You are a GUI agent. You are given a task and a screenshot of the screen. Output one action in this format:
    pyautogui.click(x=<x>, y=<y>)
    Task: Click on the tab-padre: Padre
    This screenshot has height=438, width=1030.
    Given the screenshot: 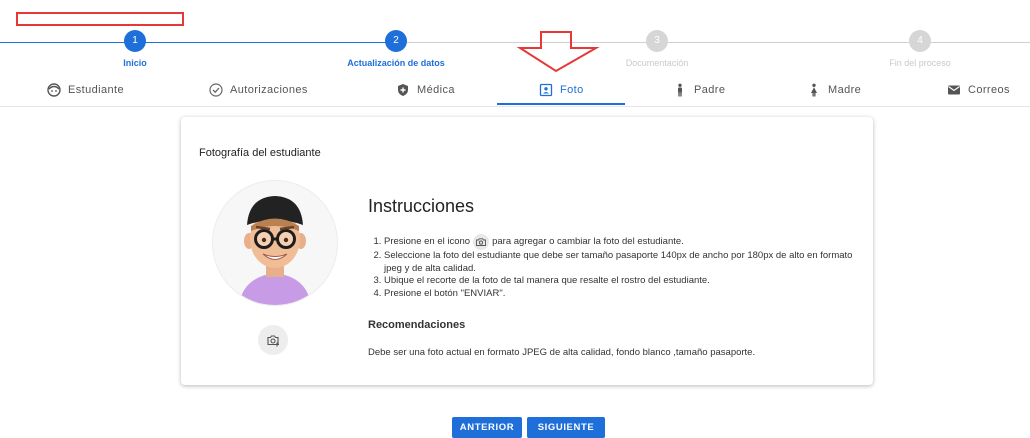 What is the action you would take?
    pyautogui.click(x=699, y=89)
    